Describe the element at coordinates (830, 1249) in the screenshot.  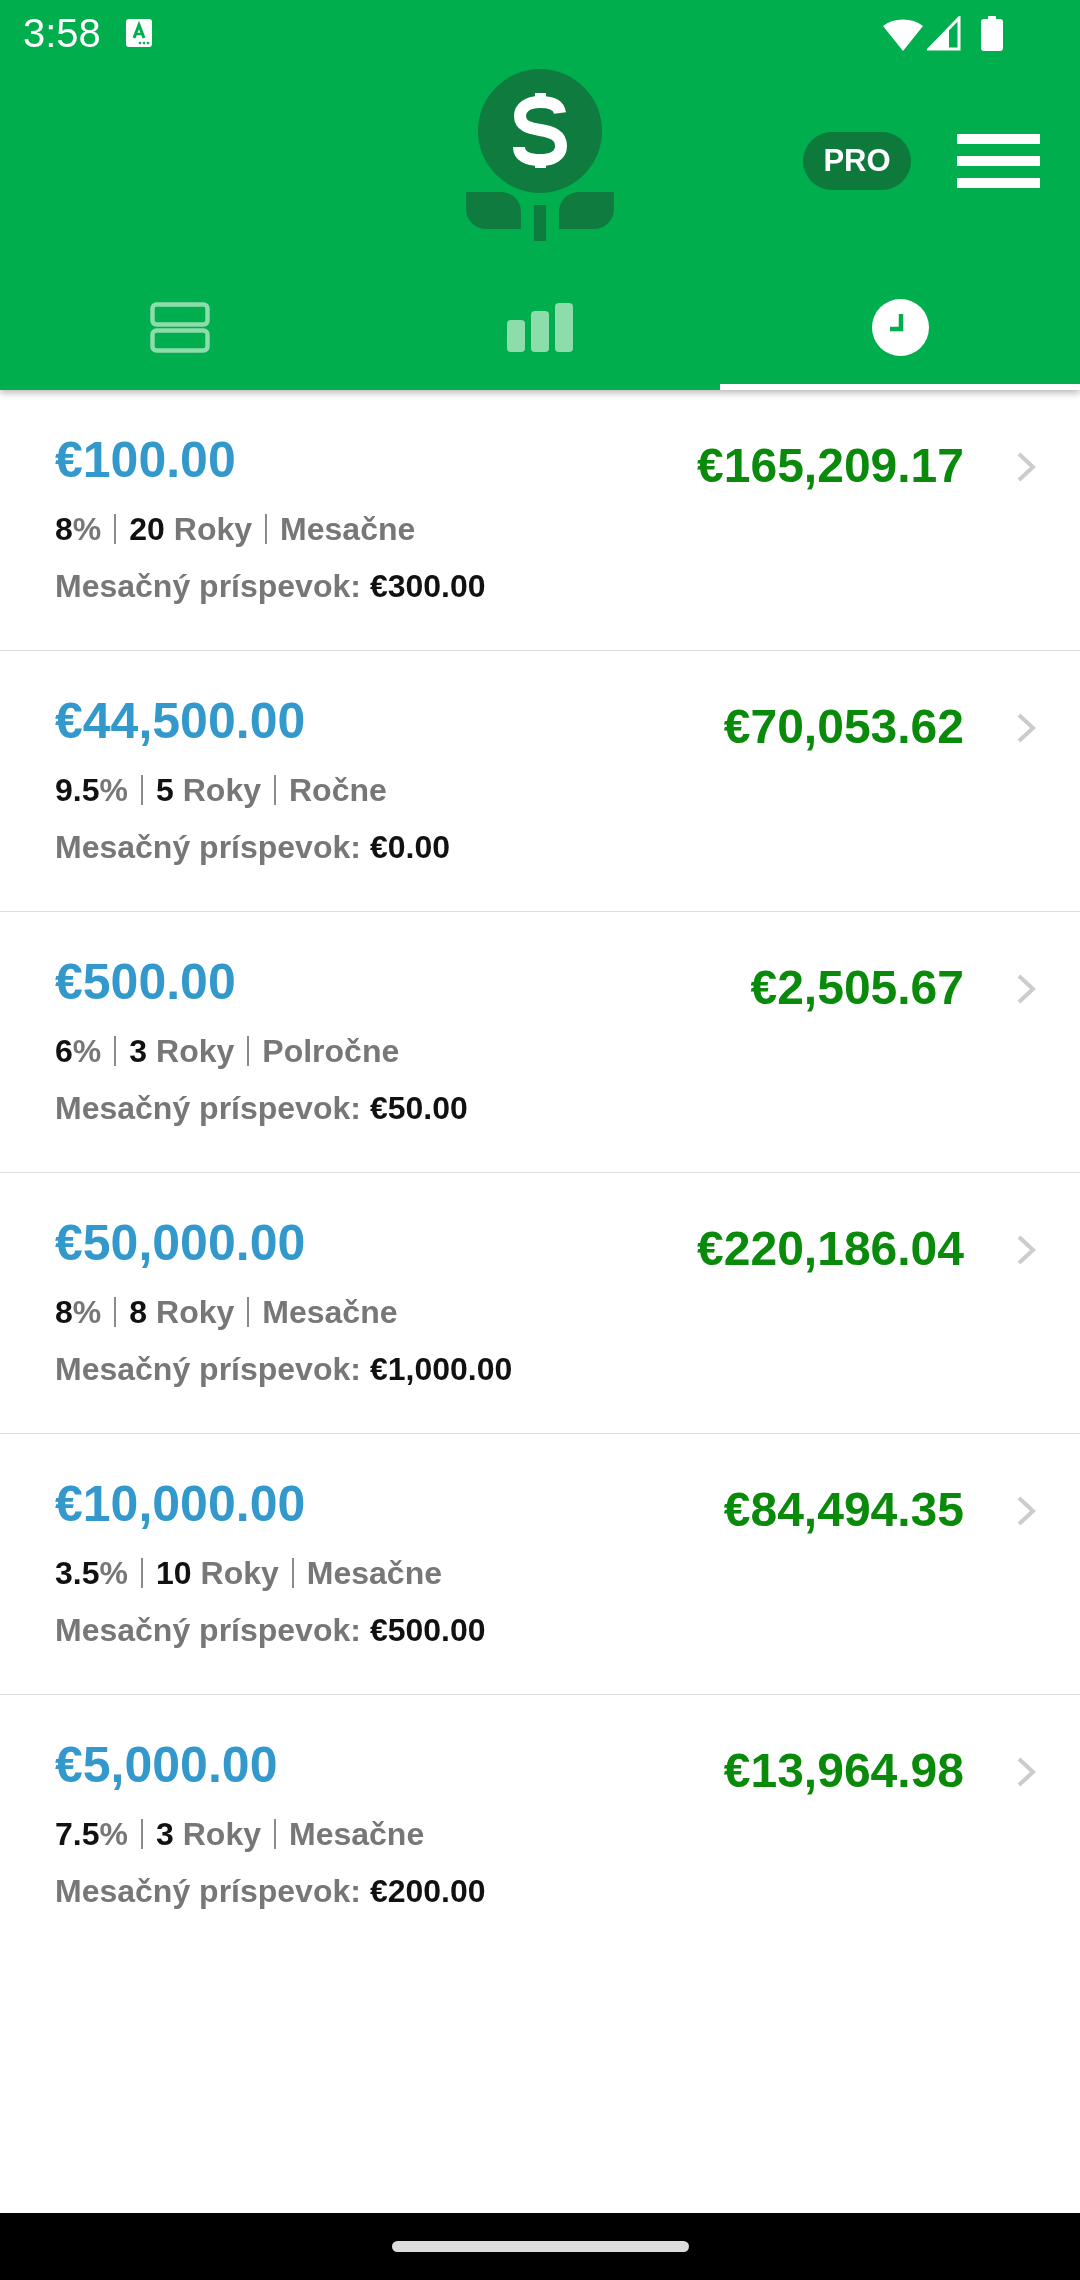
I see `future-value: €220,186.04` at that location.